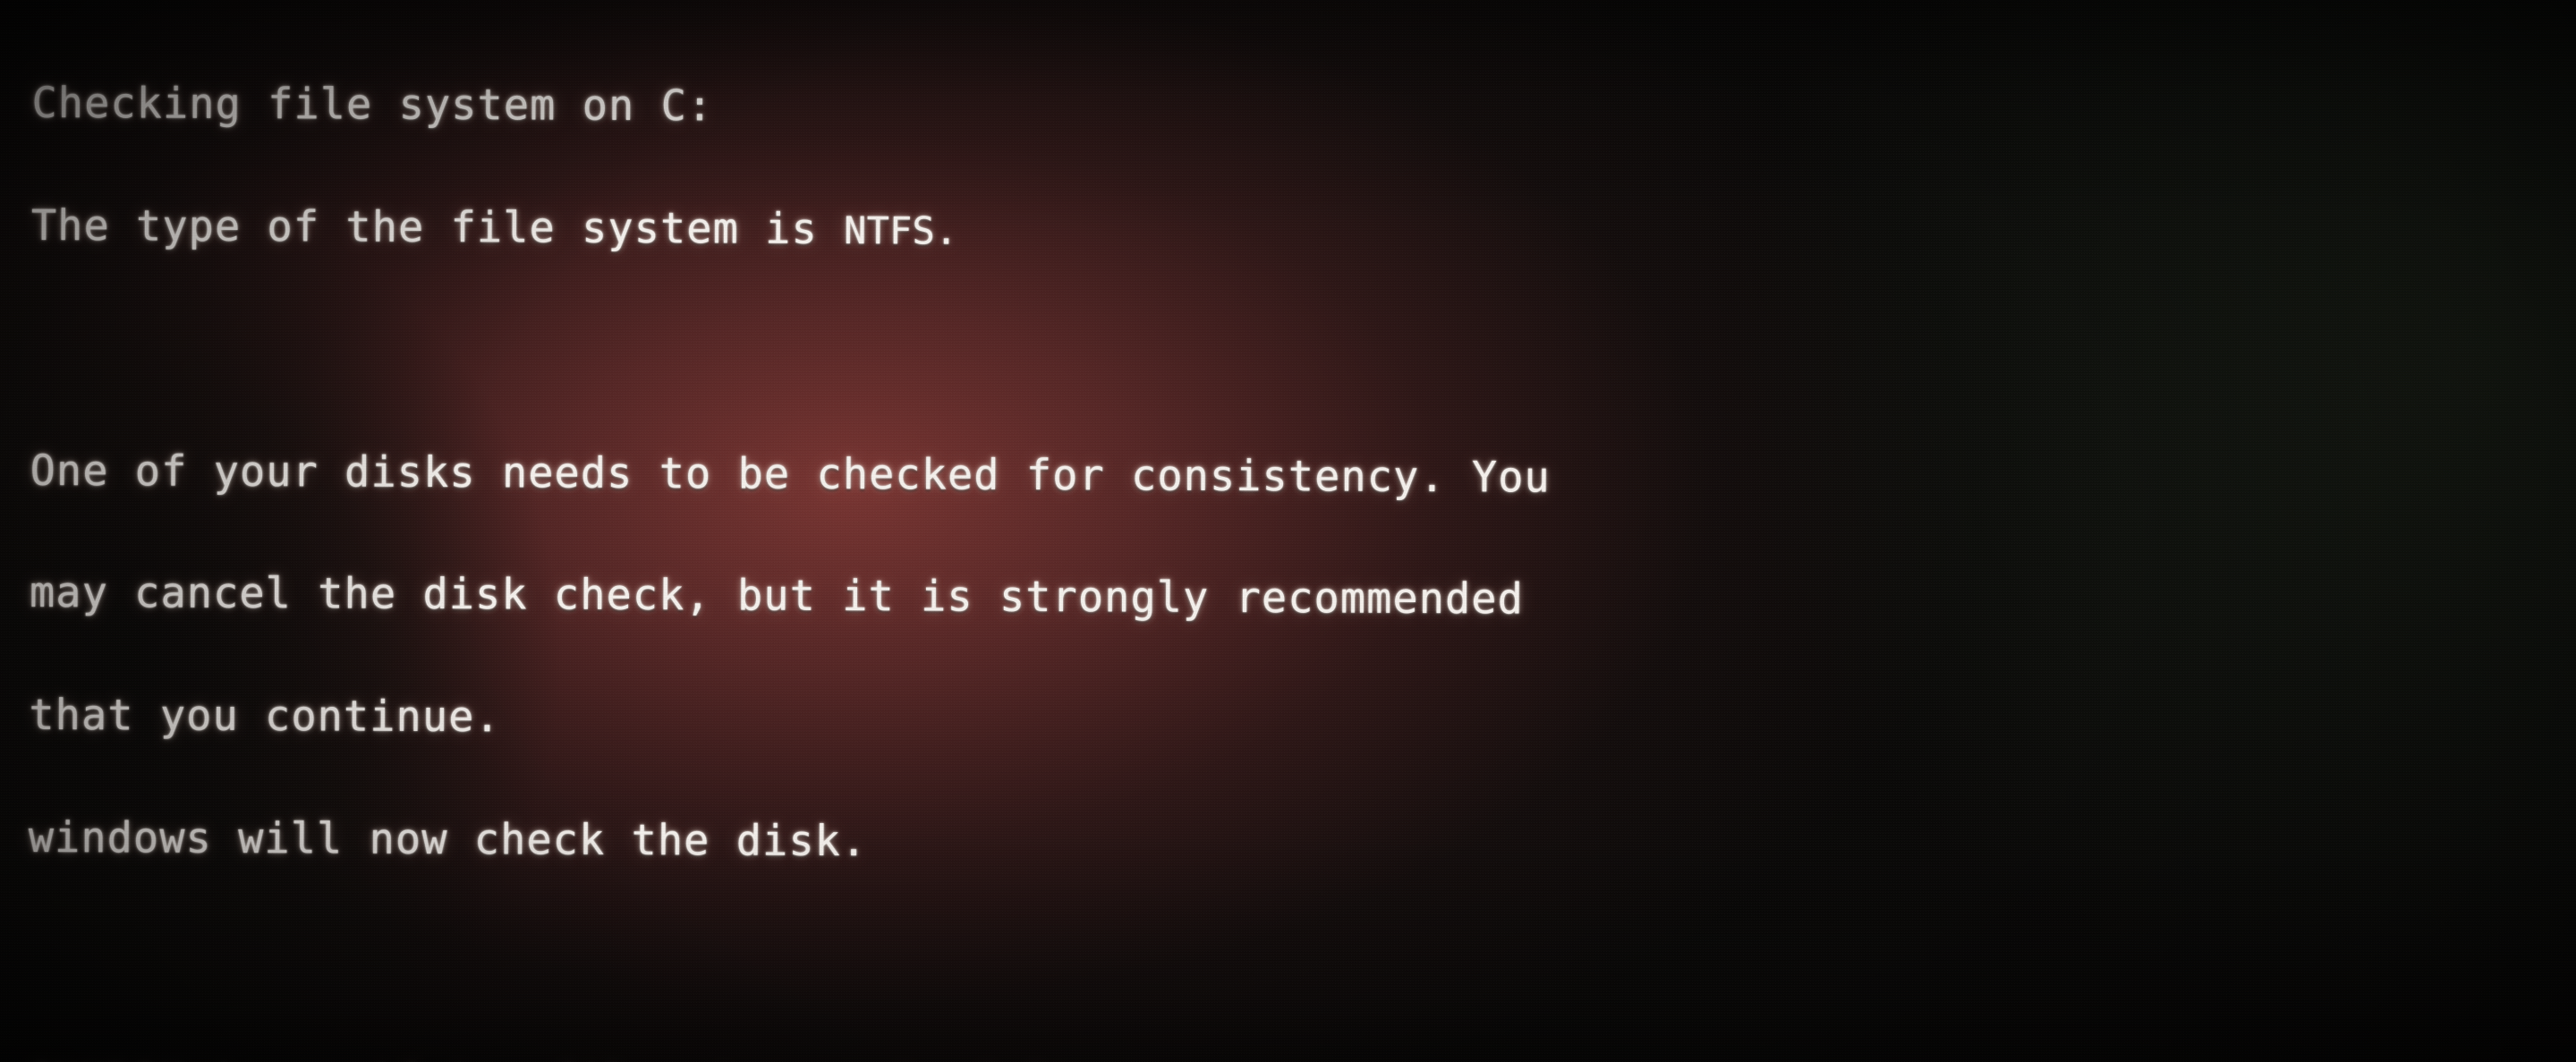 This screenshot has height=1062, width=2576. I want to click on console-line: windows will now check the disk., so click(448, 839).